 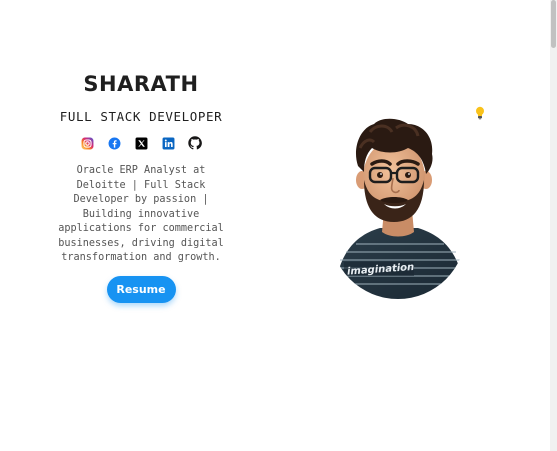 What do you see at coordinates (168, 143) in the screenshot?
I see `linkedin-icon` at bounding box center [168, 143].